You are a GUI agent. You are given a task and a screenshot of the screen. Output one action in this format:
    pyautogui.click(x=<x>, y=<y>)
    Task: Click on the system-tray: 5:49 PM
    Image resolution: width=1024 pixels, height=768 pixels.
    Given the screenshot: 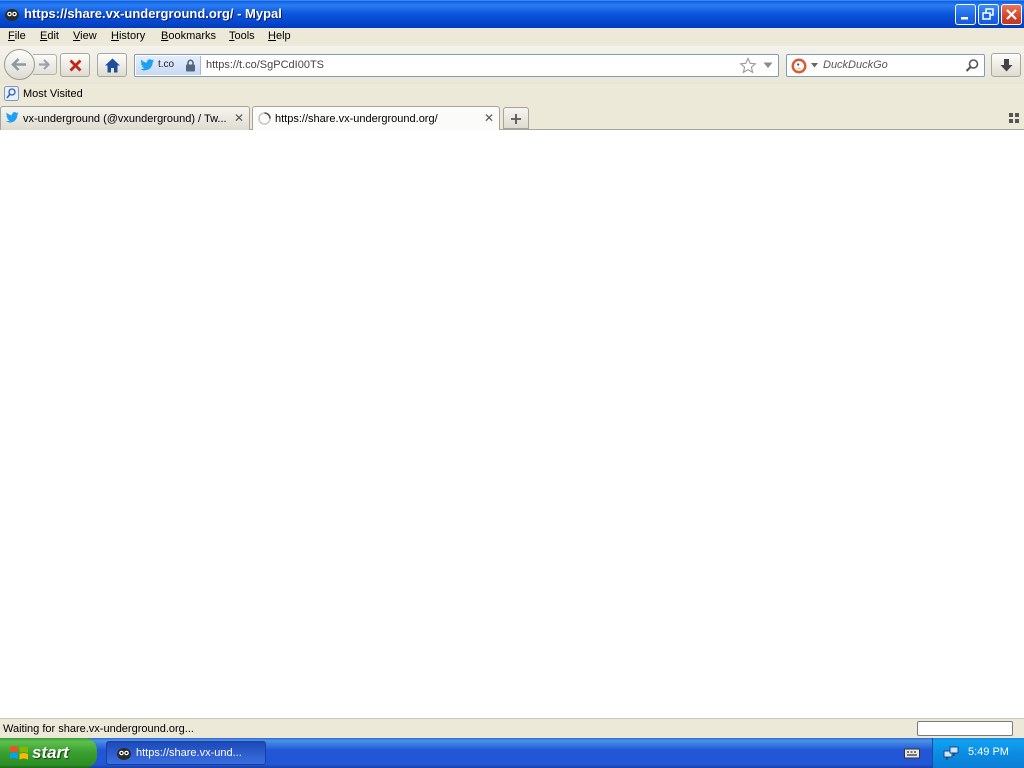 What is the action you would take?
    pyautogui.click(x=978, y=753)
    